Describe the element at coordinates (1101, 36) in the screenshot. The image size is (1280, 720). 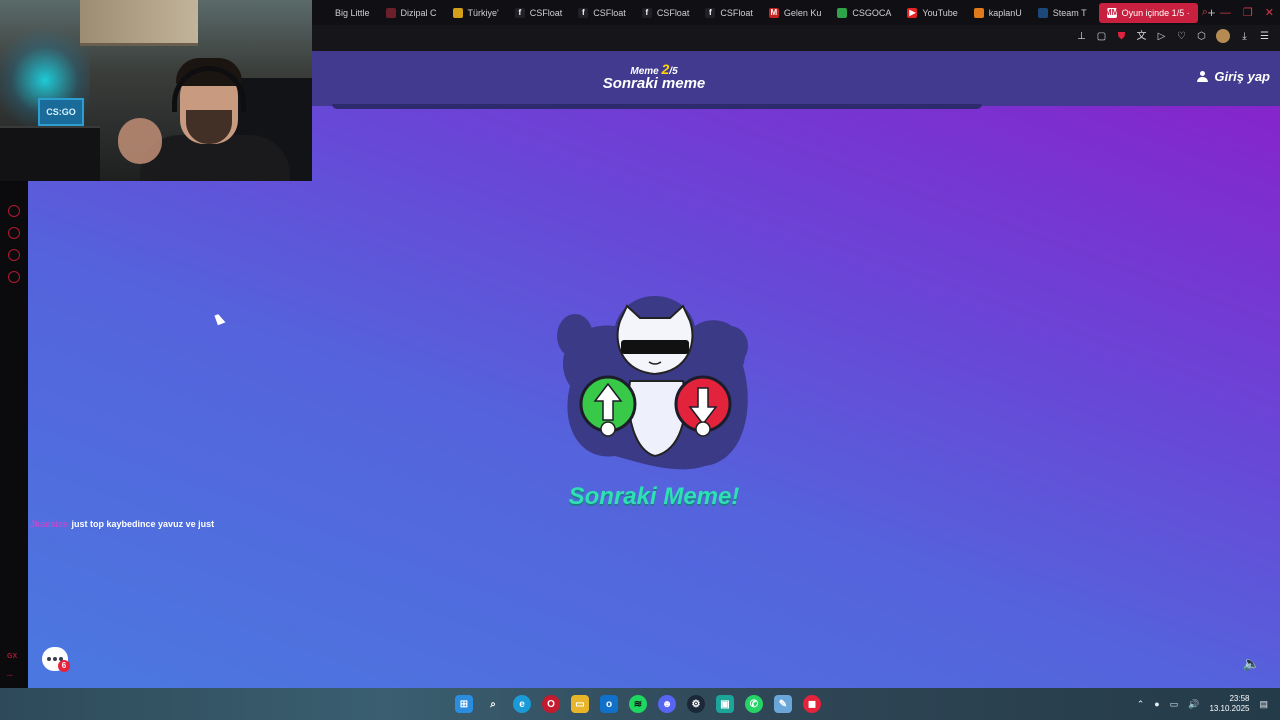
I see `snapshot-icon: ▢` at that location.